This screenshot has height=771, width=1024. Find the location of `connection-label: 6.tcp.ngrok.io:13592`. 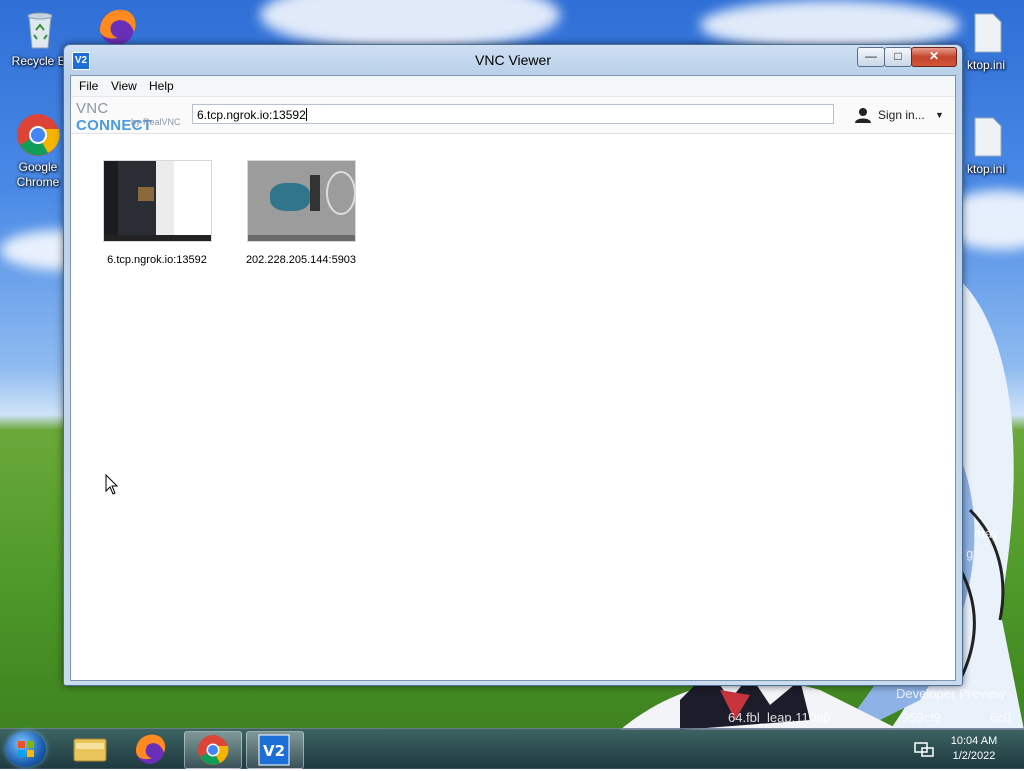

connection-label: 6.tcp.ngrok.io:13592 is located at coordinates (157, 260).